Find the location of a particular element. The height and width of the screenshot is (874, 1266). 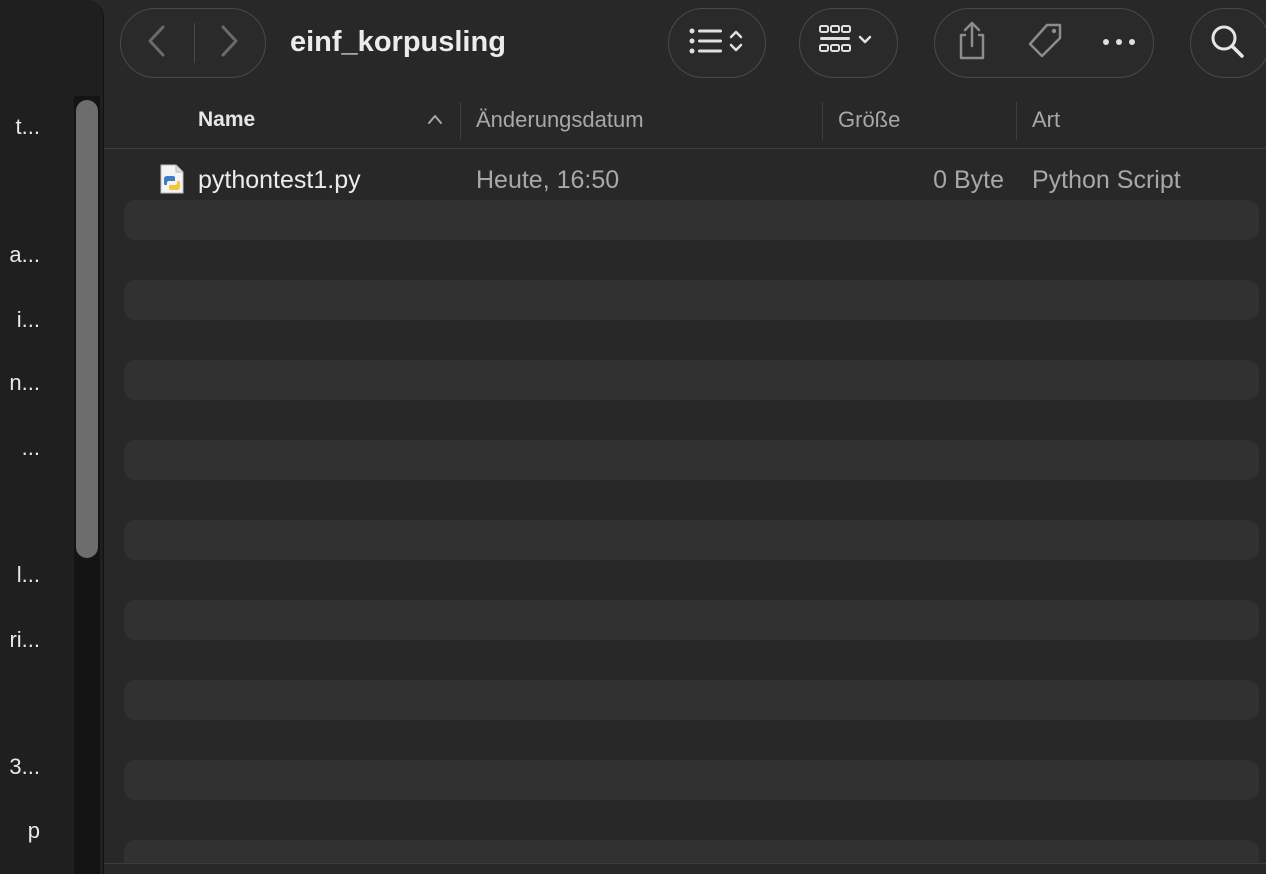

grid-group-icon is located at coordinates (849, 43).